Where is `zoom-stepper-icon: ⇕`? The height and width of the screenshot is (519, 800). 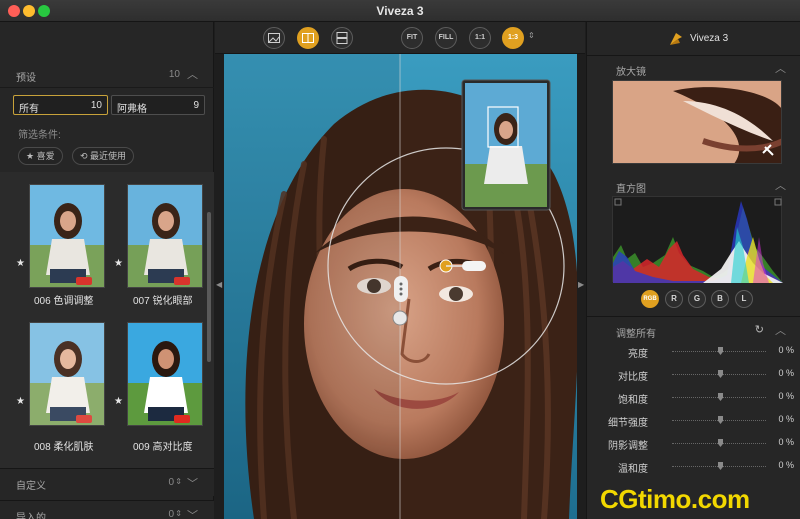 zoom-stepper-icon: ⇕ is located at coordinates (531, 35).